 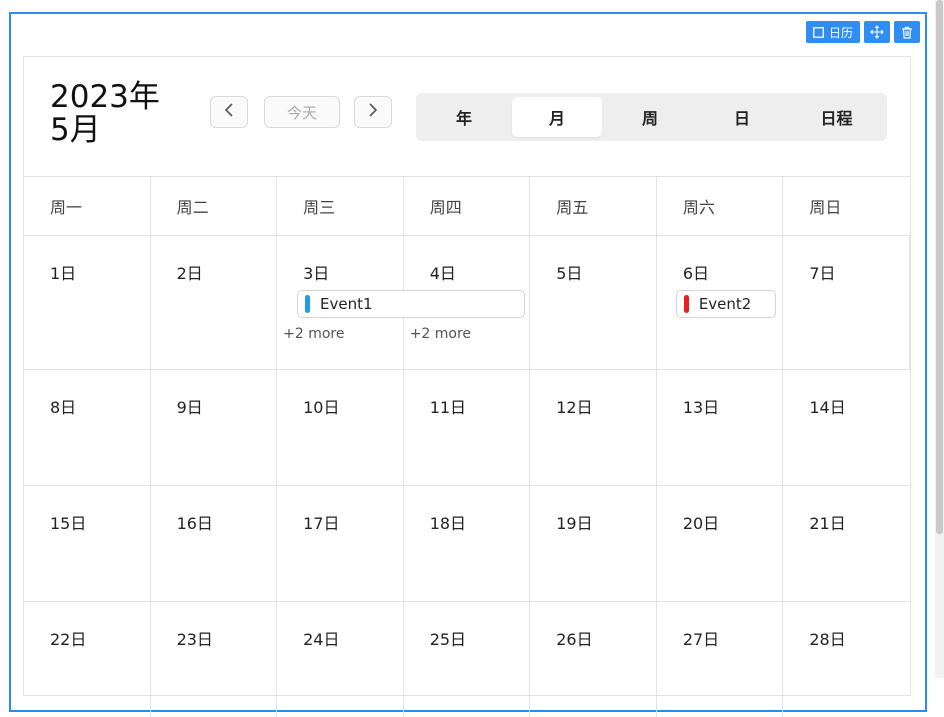 I want to click on day-cell: 19日, so click(x=593, y=543).